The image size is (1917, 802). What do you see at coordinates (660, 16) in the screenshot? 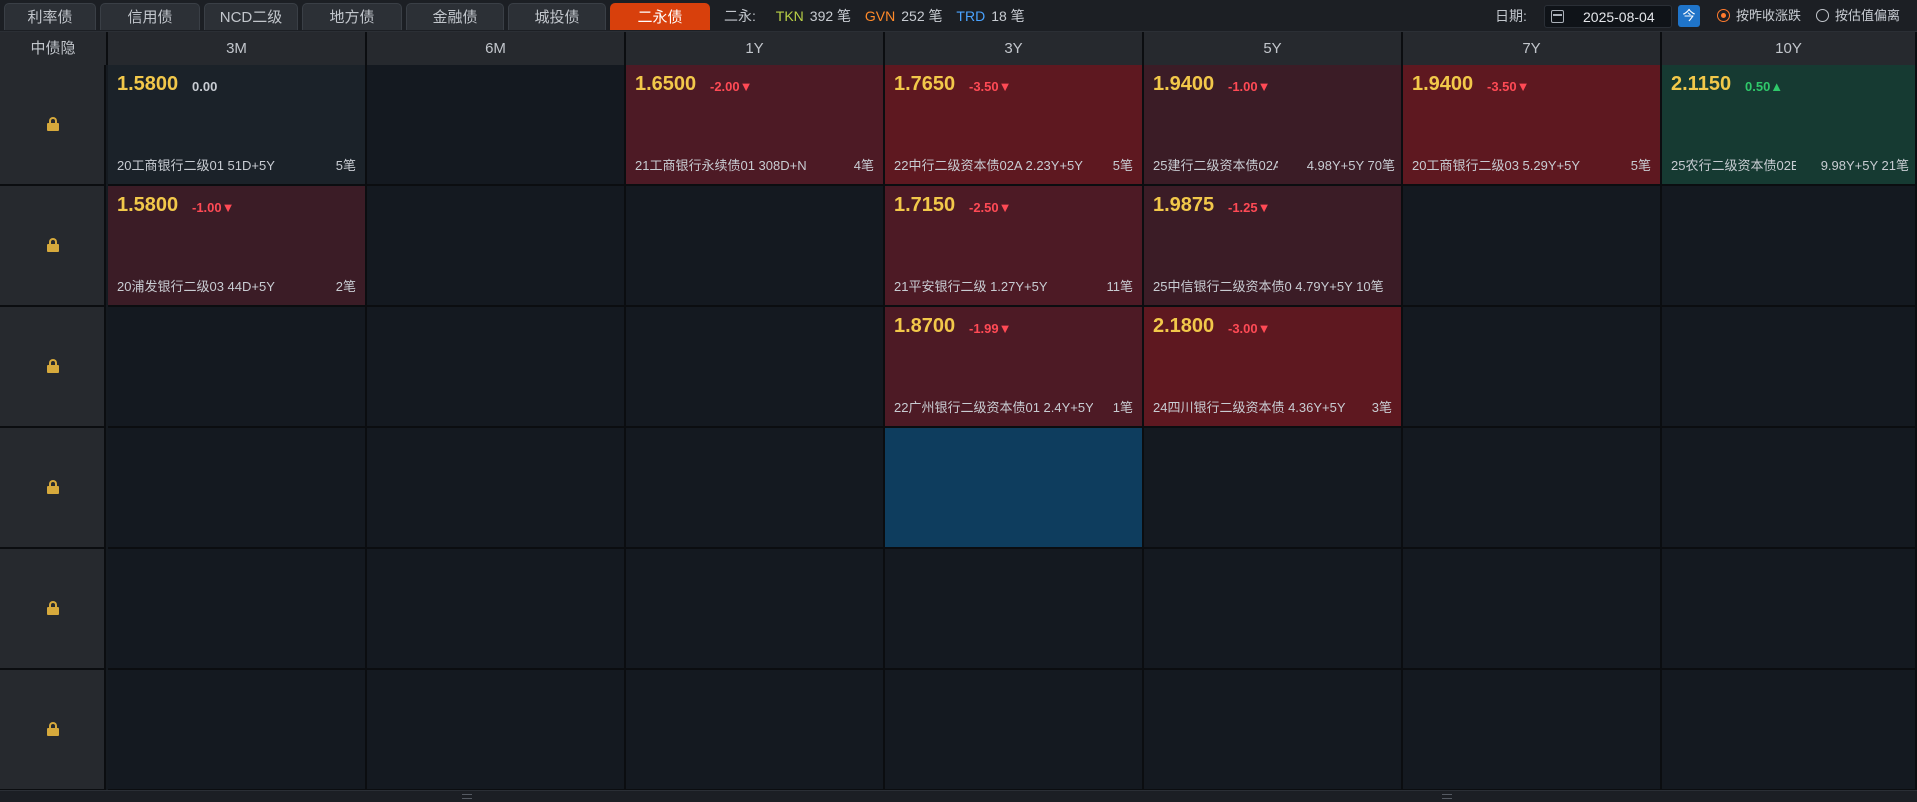
I see `tab-6: 二永债` at bounding box center [660, 16].